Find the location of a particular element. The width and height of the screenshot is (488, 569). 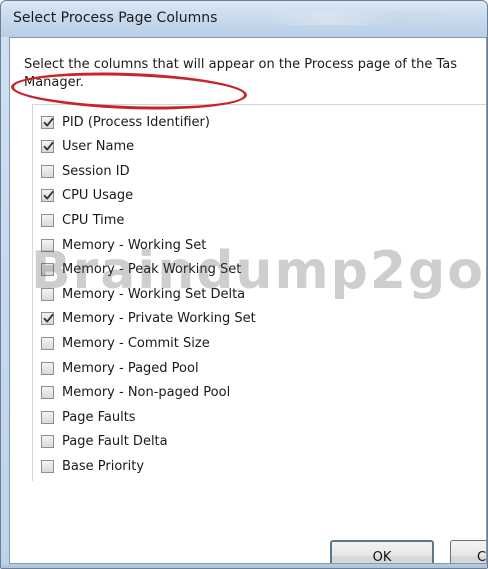

title-bar: Select Process Page Columns is located at coordinates (244, 19).